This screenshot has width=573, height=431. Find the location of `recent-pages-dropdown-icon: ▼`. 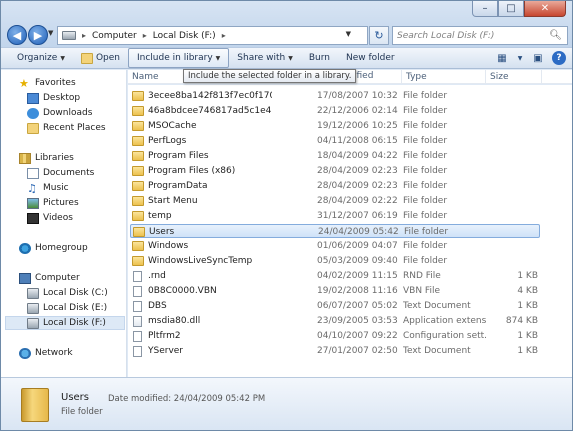

recent-pages-dropdown-icon: ▼ is located at coordinates (50, 33).